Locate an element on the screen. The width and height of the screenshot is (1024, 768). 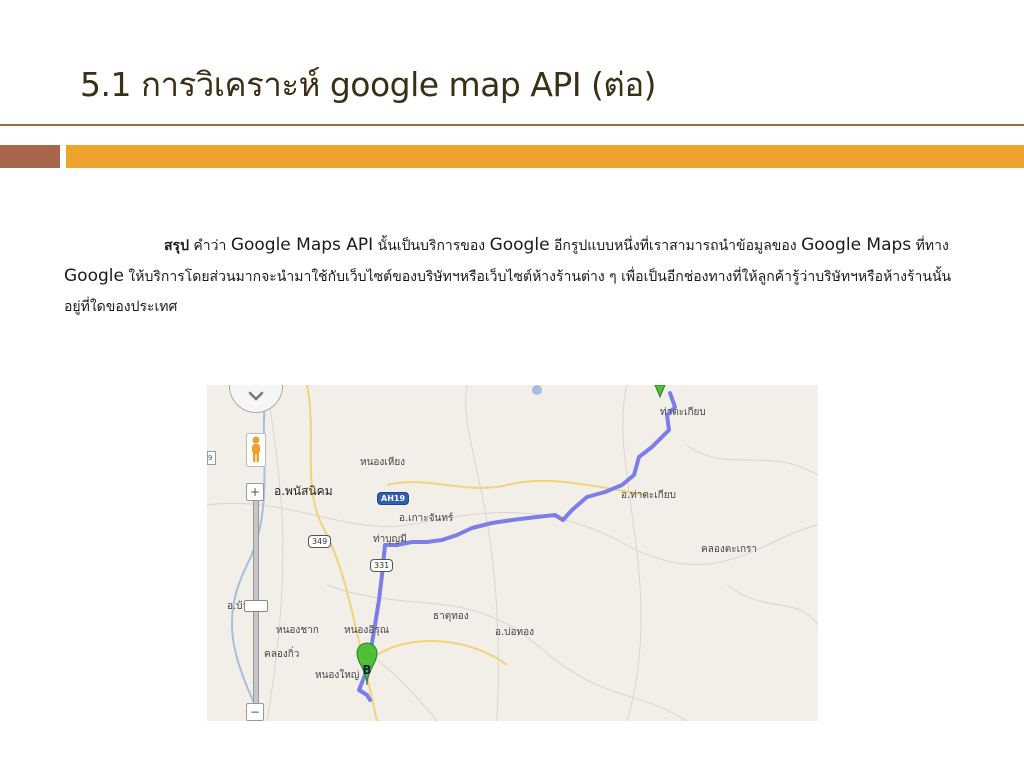
map-edge-tag: 9 is located at coordinates (211, 458).